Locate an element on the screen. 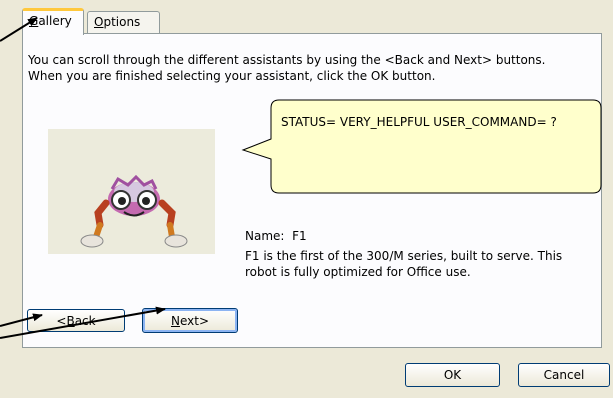 The image size is (613, 398). ok-button: OK is located at coordinates (452, 375).